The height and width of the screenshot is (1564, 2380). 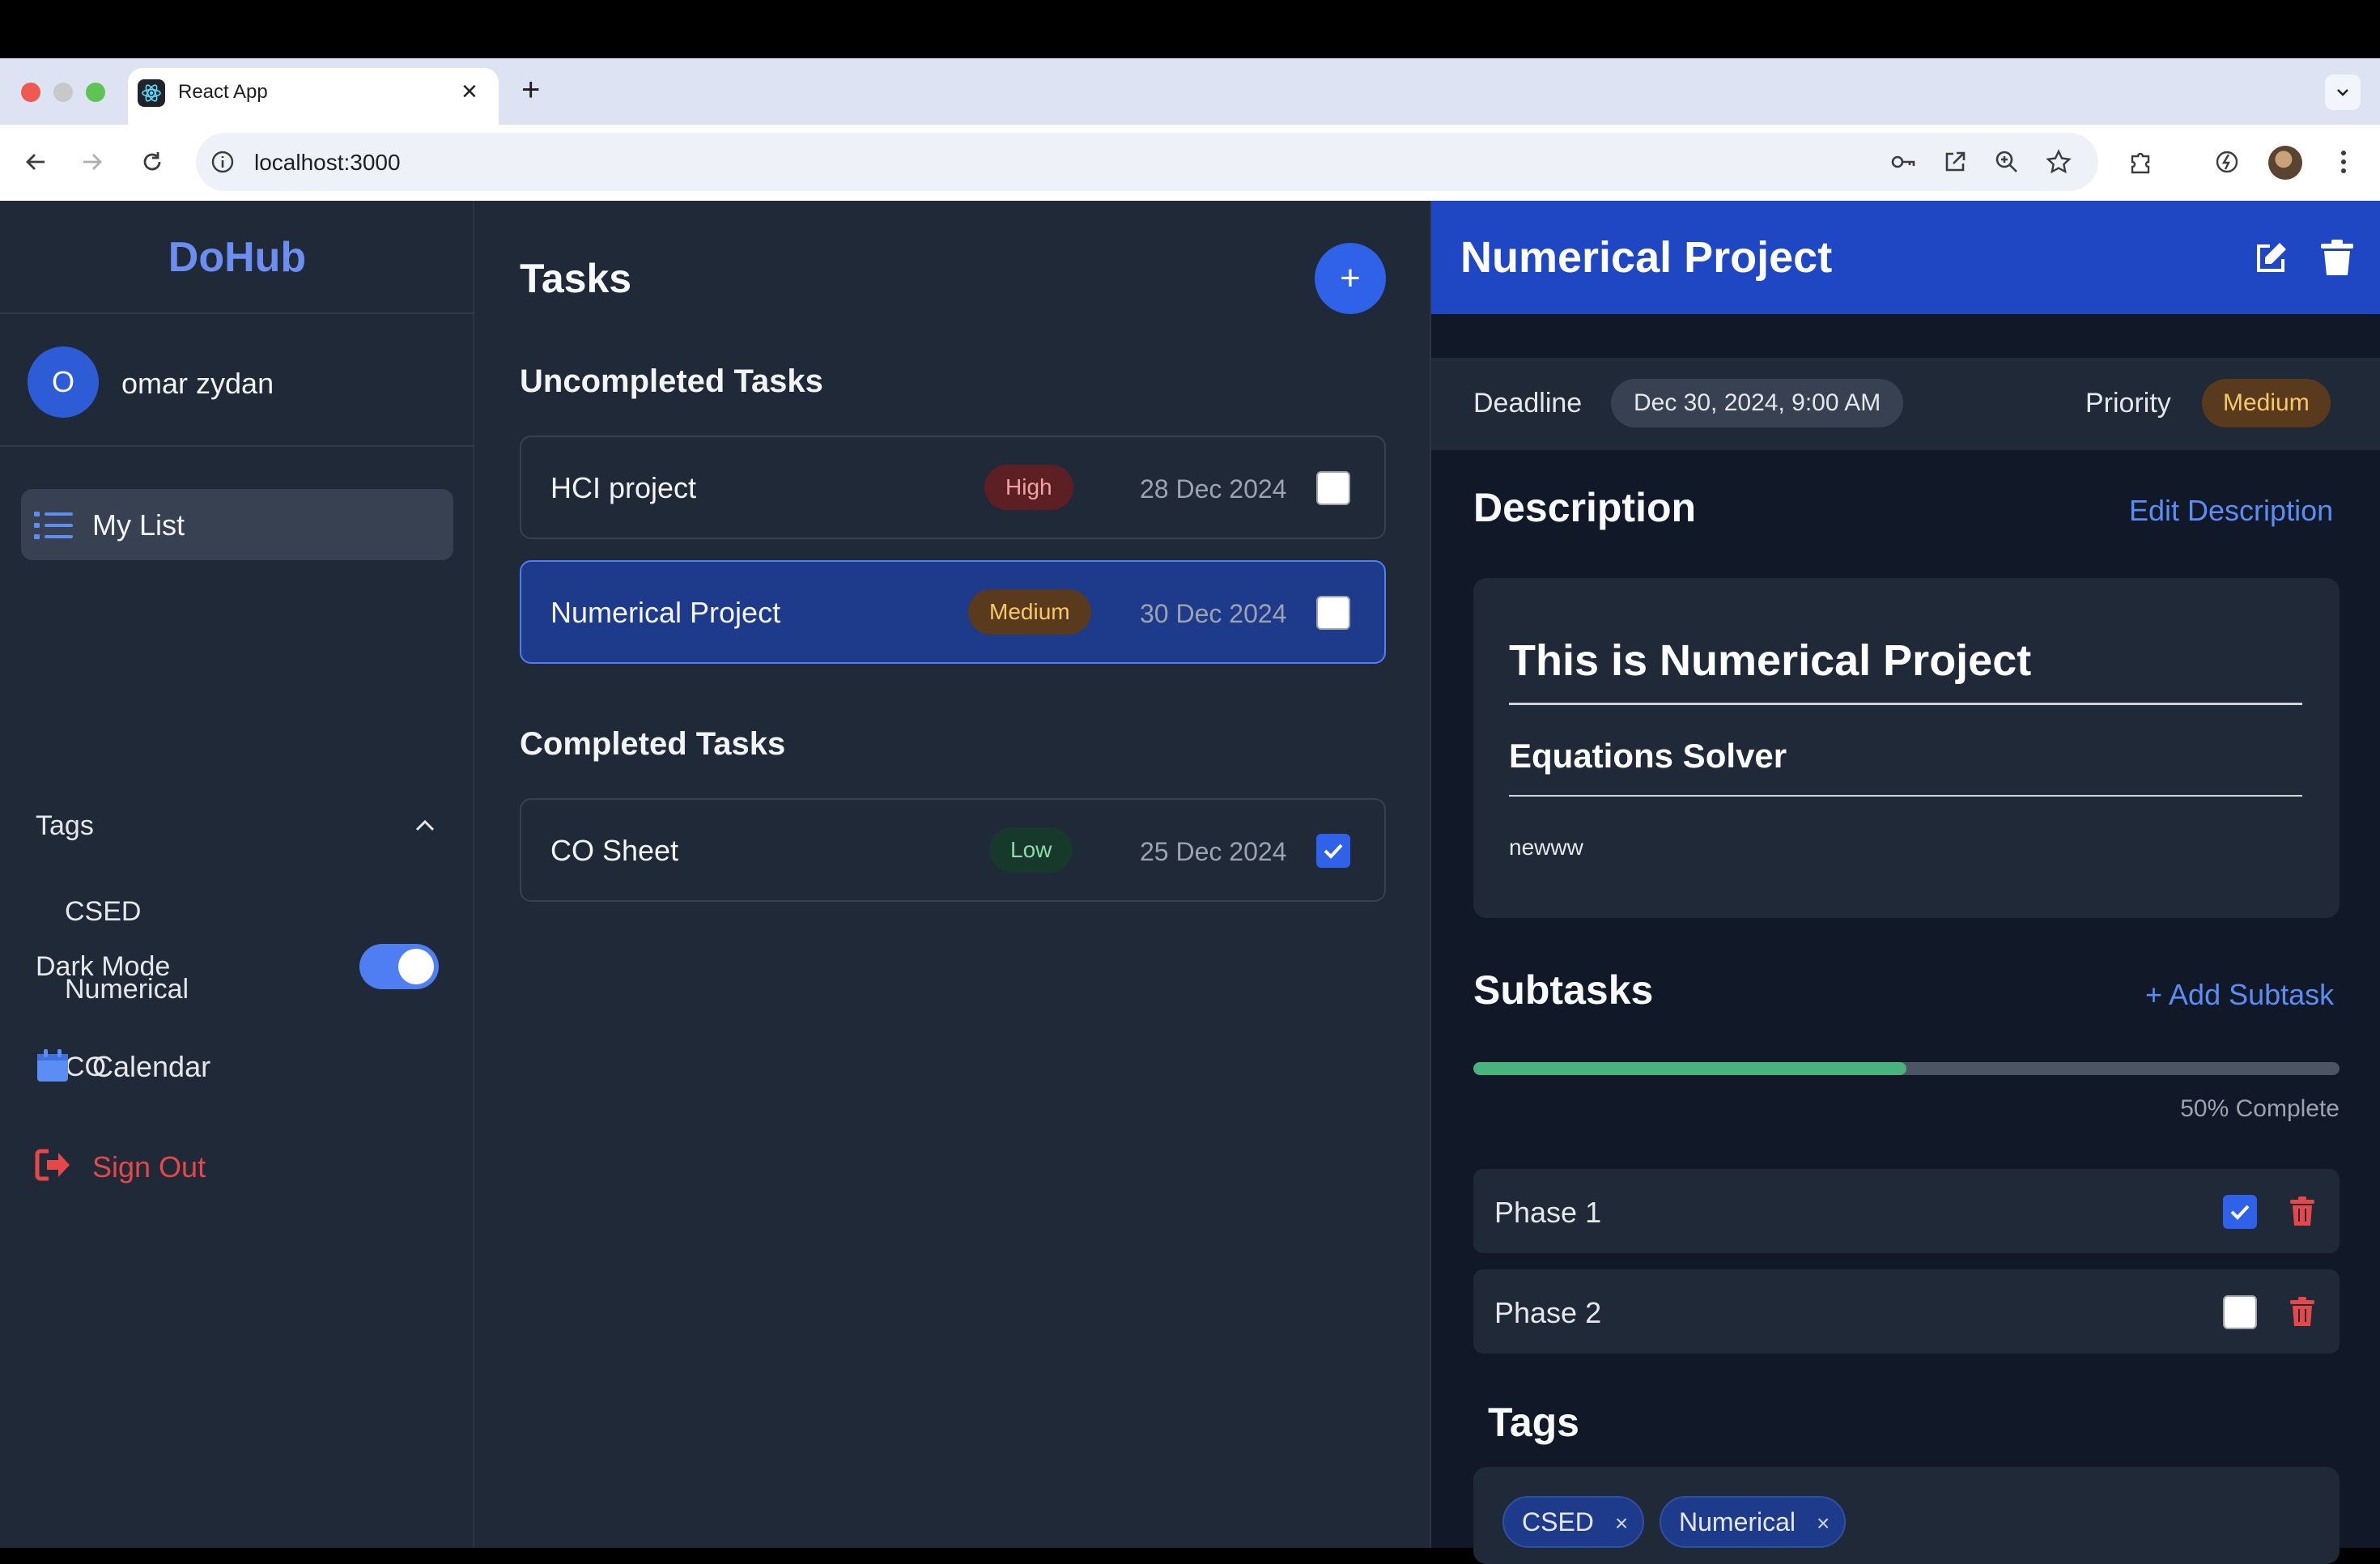 I want to click on subtask-title: Phase 2, so click(x=1548, y=1313).